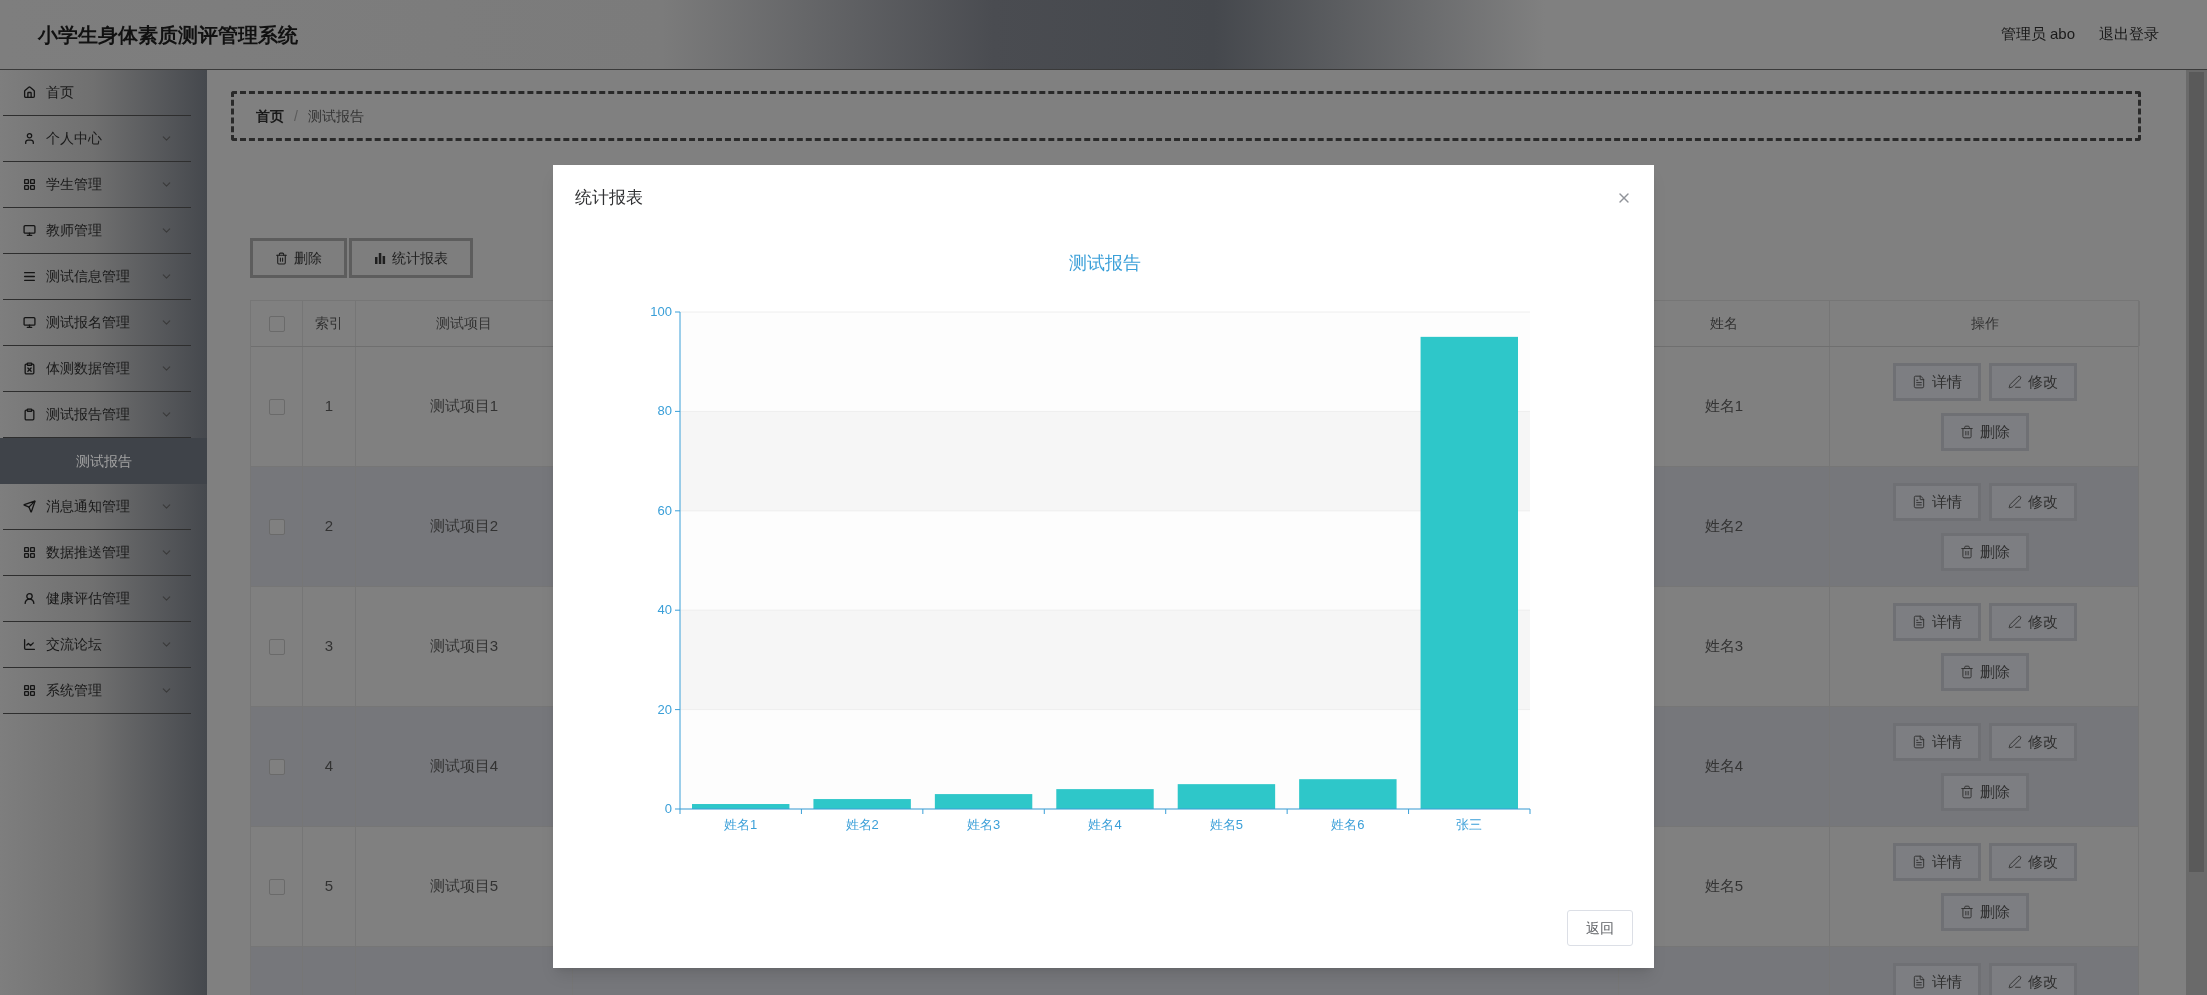 The image size is (2207, 995). I want to click on axis-tick-label: 20, so click(664, 709).